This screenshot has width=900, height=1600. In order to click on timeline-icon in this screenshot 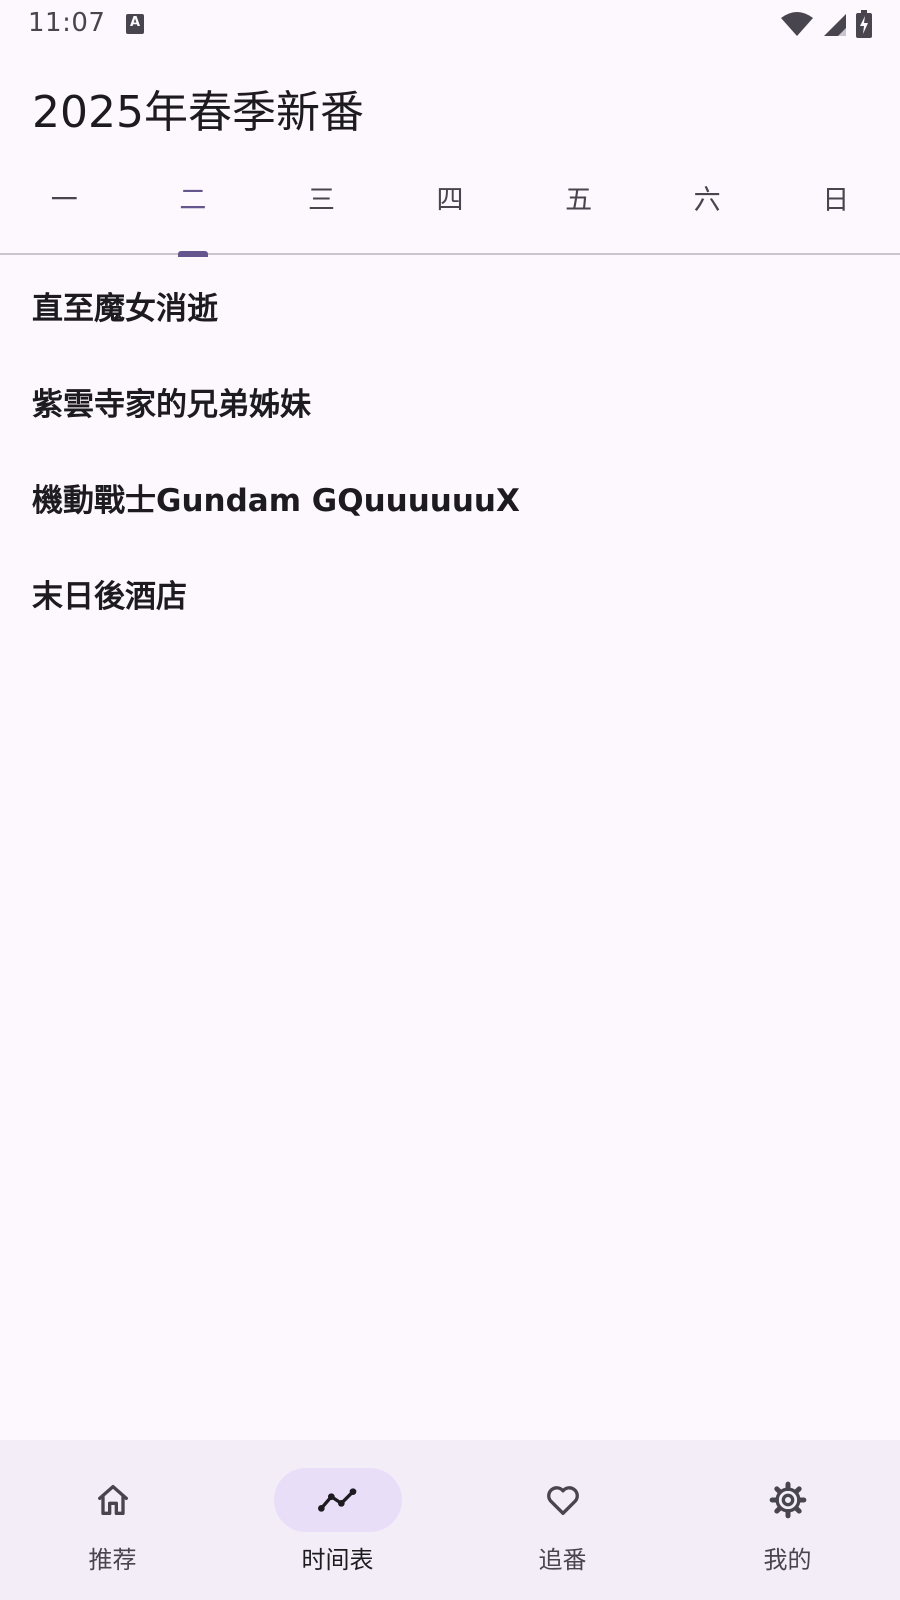, I will do `click(336, 1500)`.